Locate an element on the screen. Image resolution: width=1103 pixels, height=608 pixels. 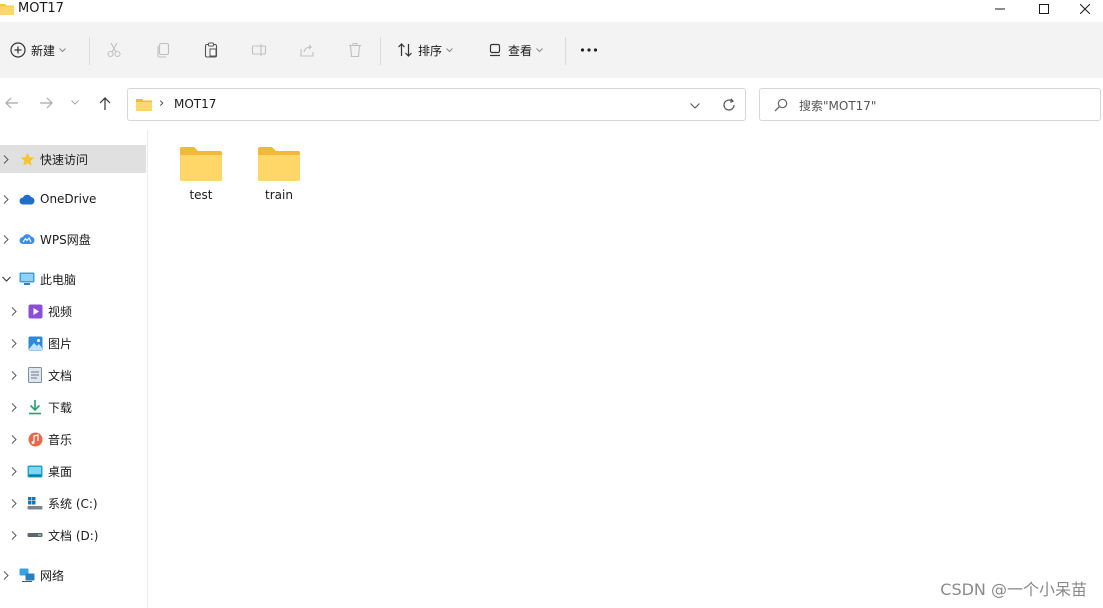
folder-item-test: test is located at coordinates (201, 181).